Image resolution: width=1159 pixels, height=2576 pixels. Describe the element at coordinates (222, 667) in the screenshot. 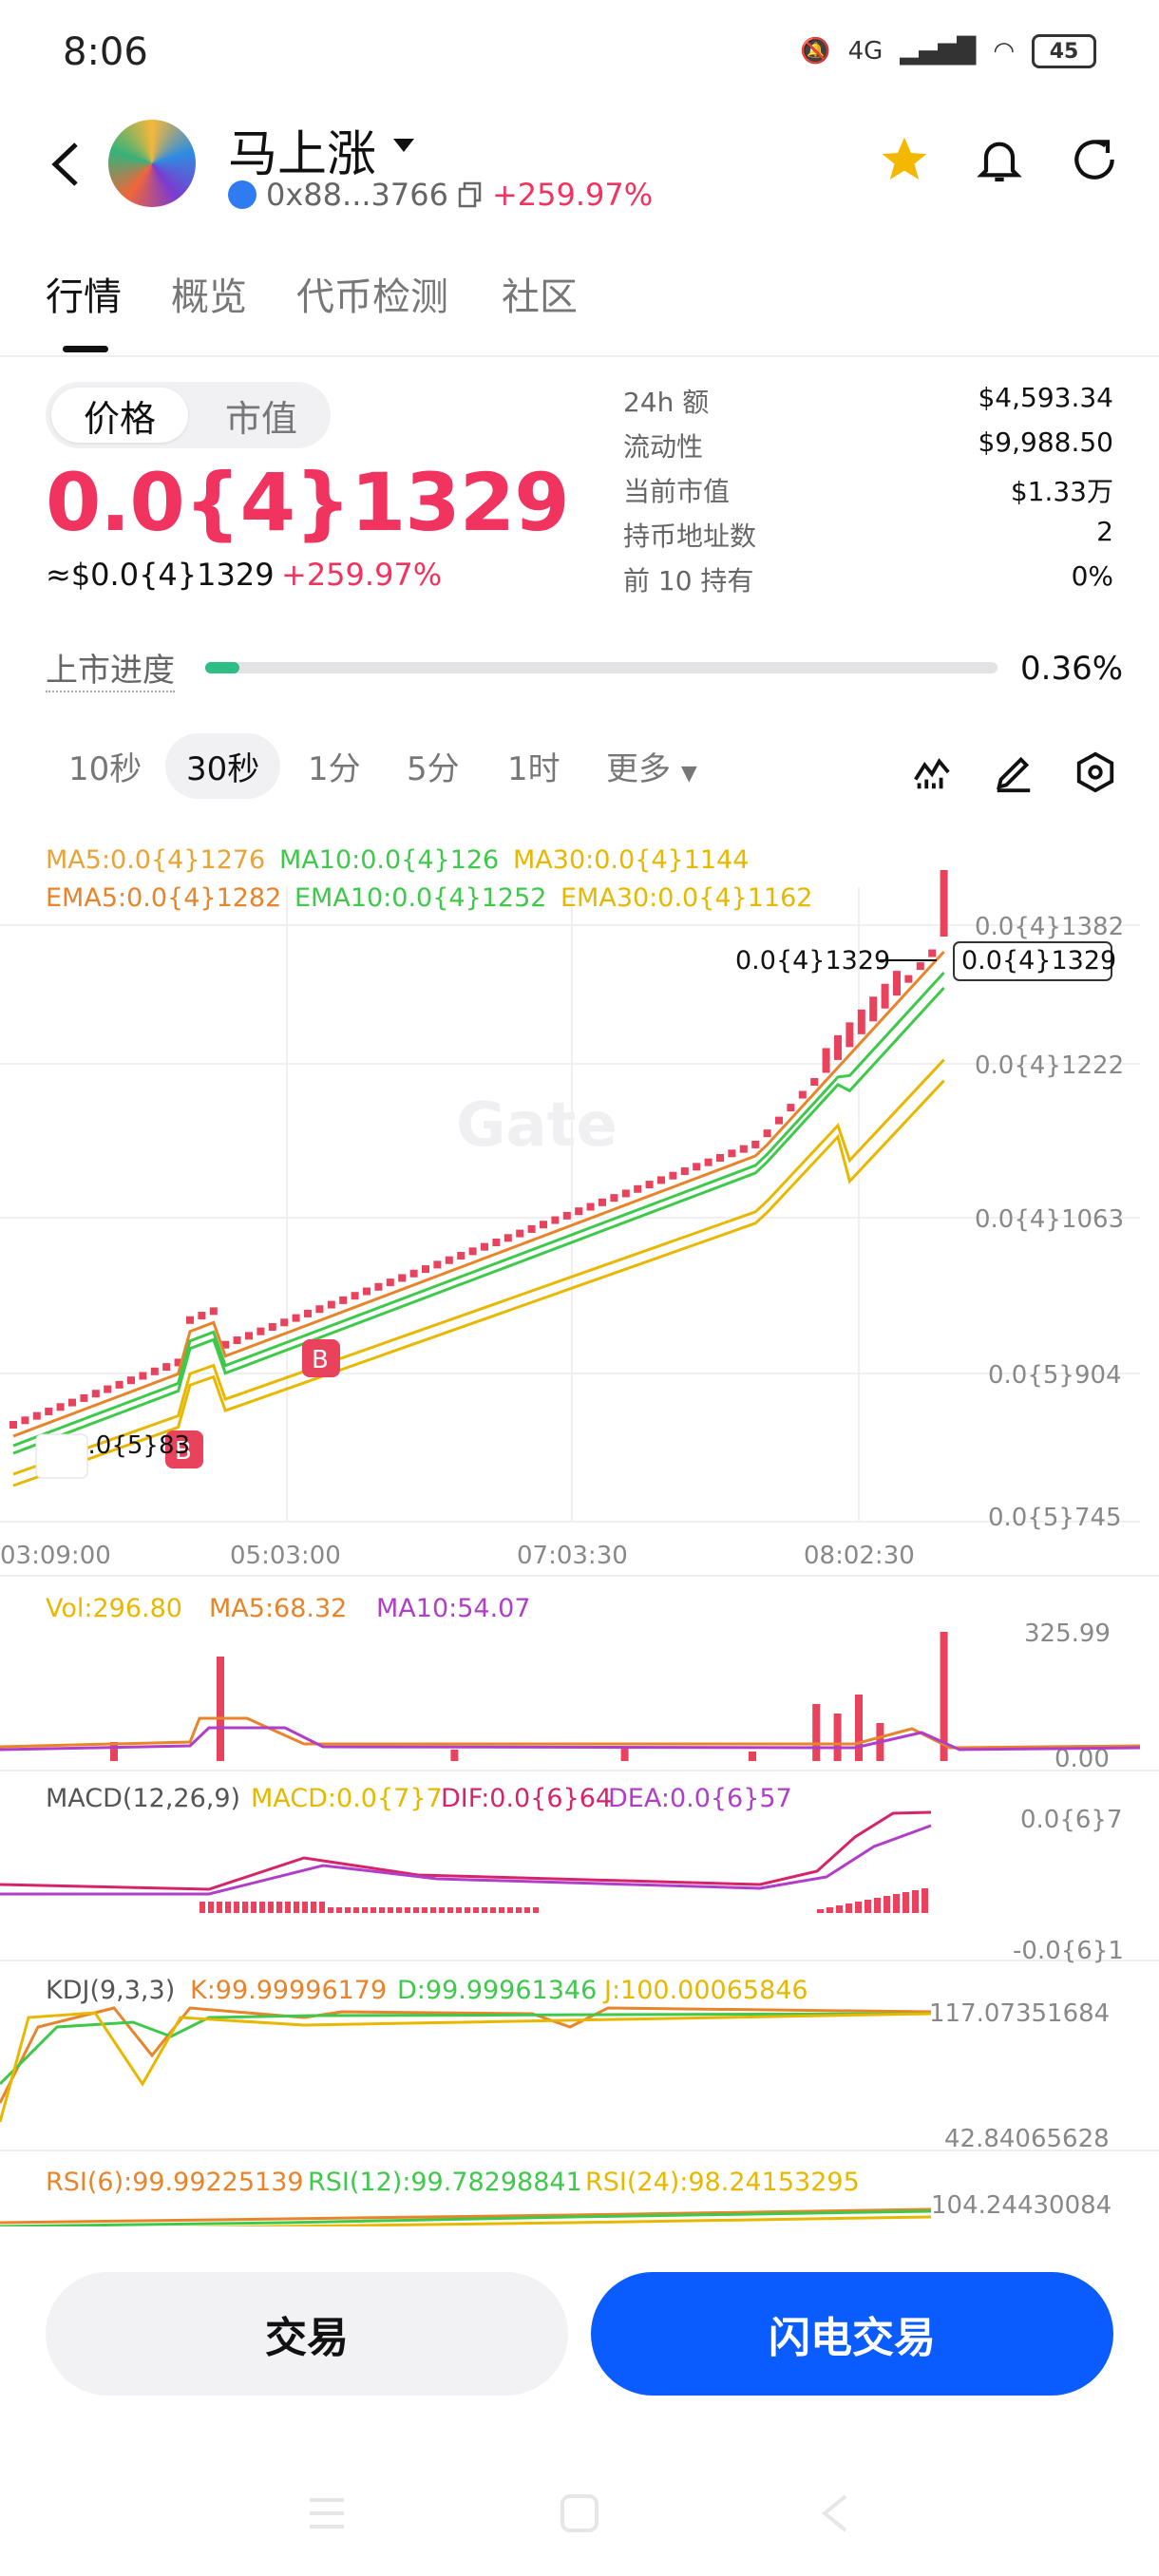

I see `listing-progress-fill` at that location.